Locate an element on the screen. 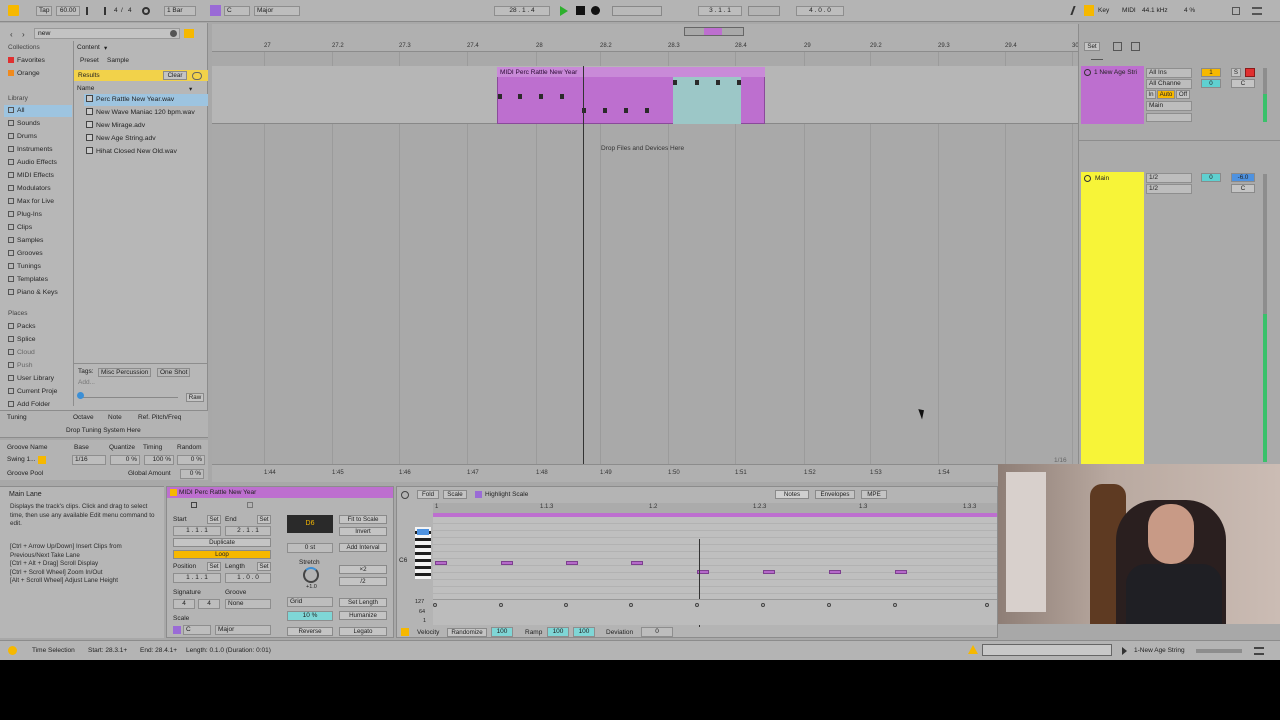 The image size is (1280, 720). warning-icon is located at coordinates (973, 649).